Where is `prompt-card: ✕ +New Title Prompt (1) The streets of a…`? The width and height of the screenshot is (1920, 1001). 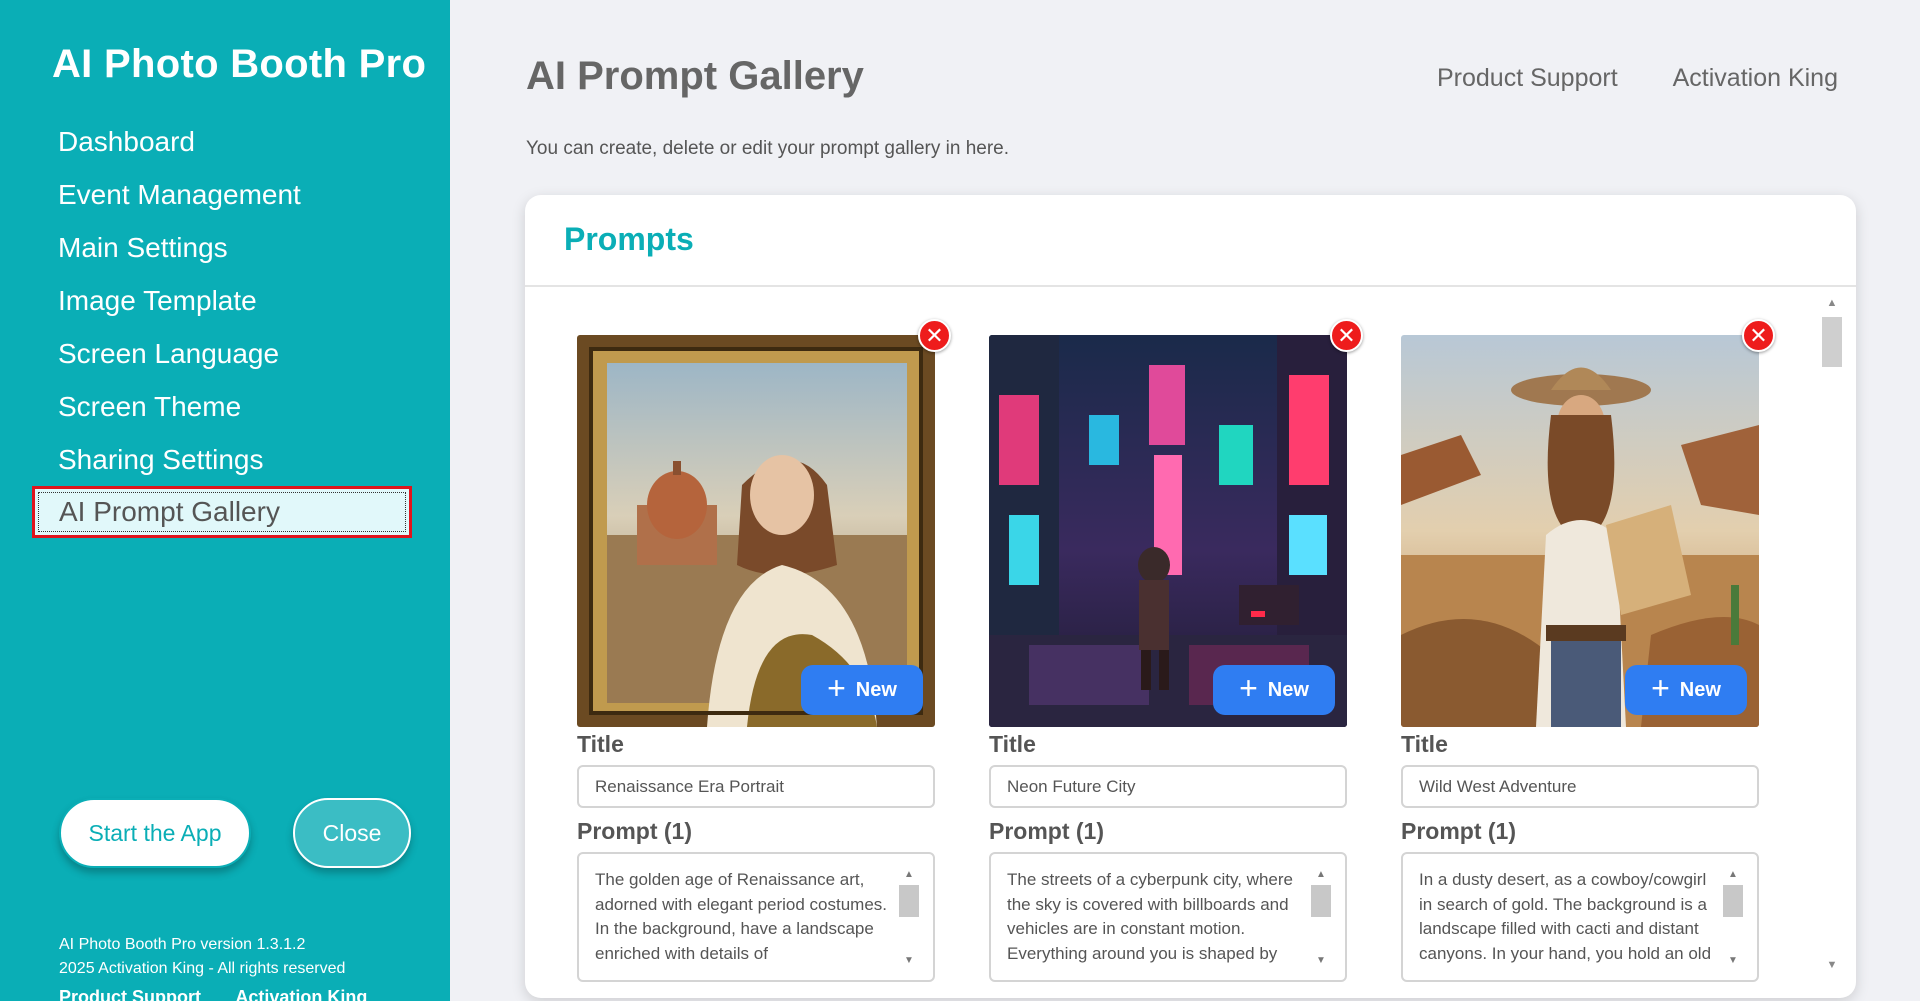 prompt-card: ✕ +New Title Prompt (1) The streets of a… is located at coordinates (1176, 650).